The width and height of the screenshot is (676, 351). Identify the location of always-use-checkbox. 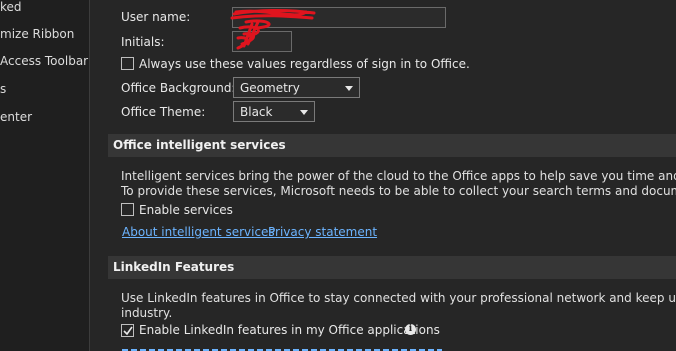
(127, 63).